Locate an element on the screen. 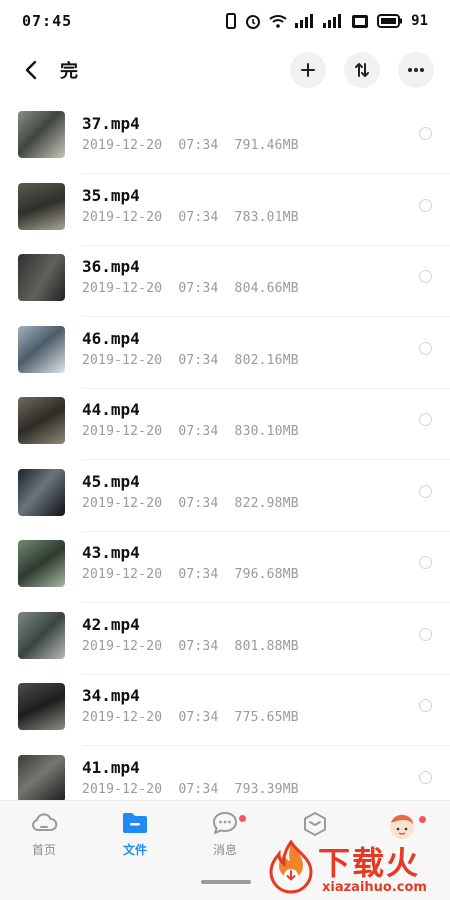  file-row: 36.mp4 2019-12-20 07:34 804.66MB is located at coordinates (225, 281).